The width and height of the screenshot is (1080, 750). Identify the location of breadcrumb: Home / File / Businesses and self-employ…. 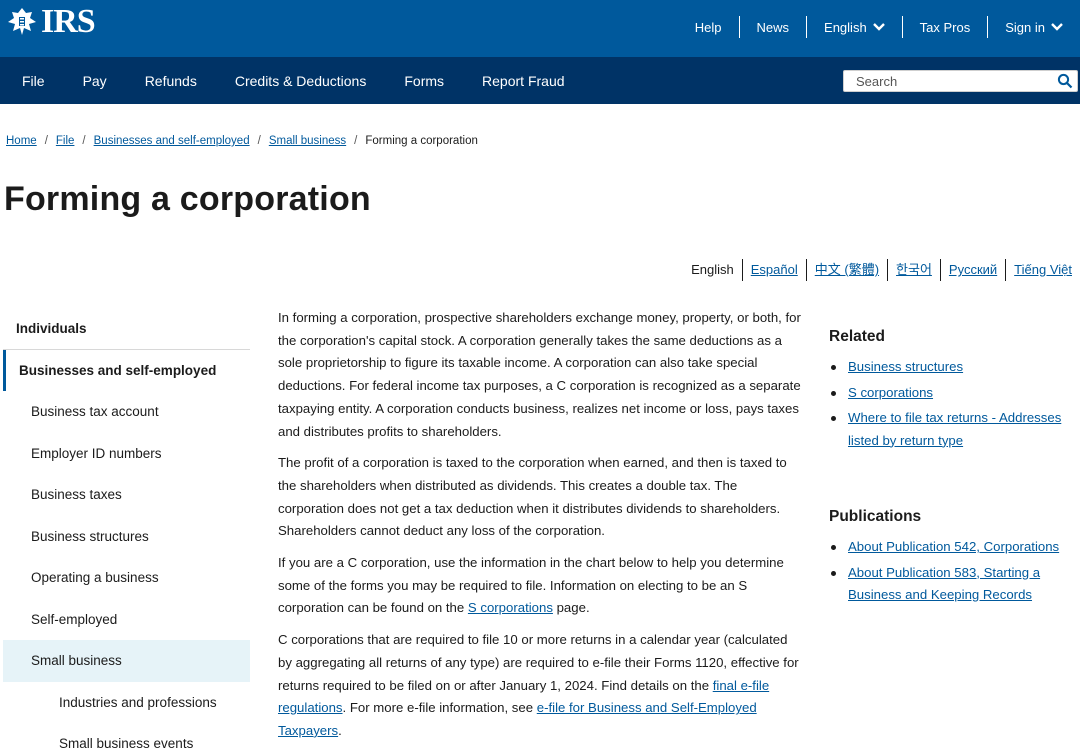
(242, 141).